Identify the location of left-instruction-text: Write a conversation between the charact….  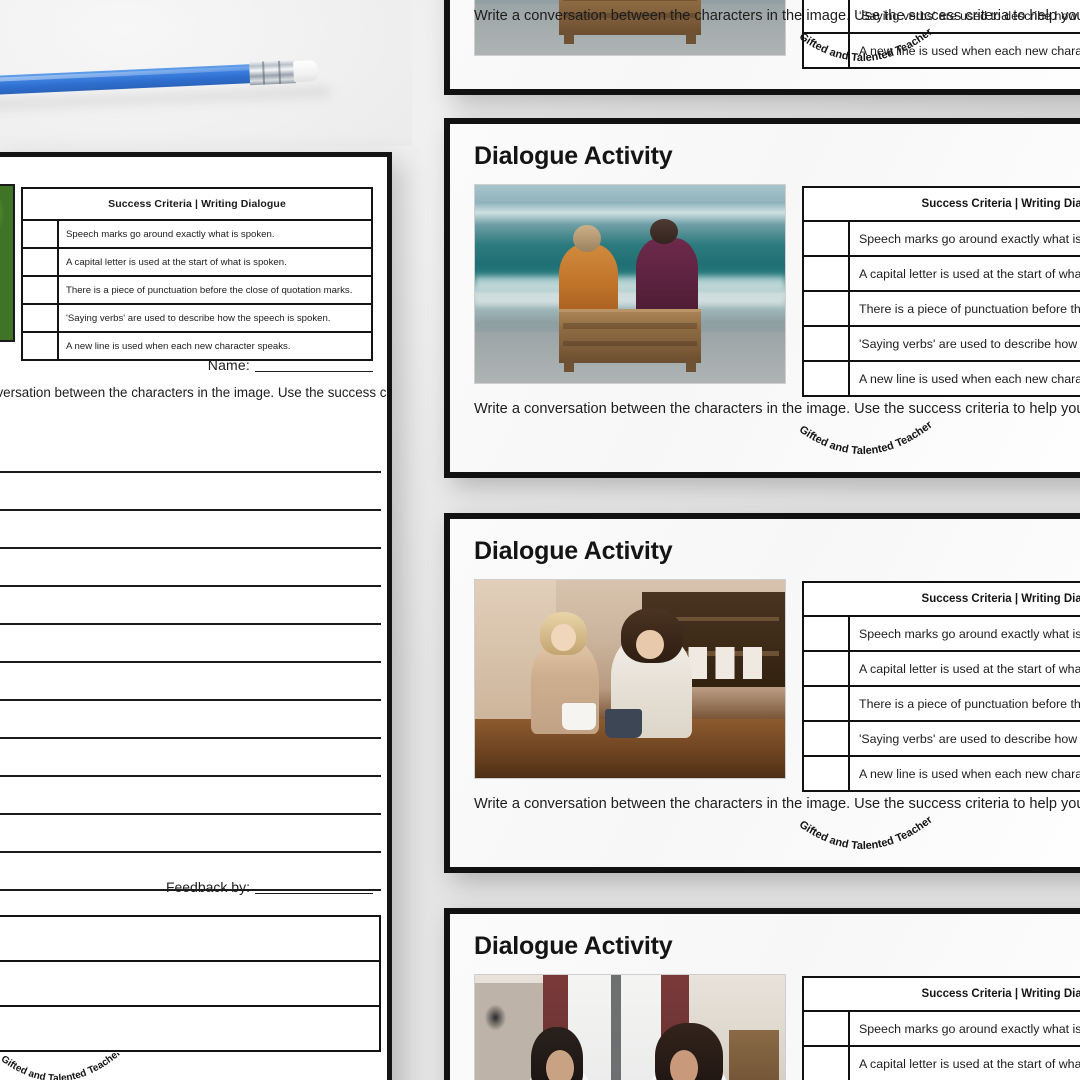
(195, 392).